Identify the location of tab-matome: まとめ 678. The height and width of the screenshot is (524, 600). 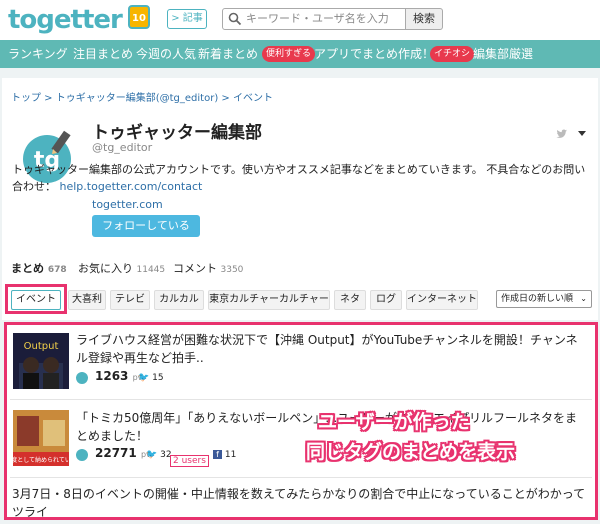
(39, 268).